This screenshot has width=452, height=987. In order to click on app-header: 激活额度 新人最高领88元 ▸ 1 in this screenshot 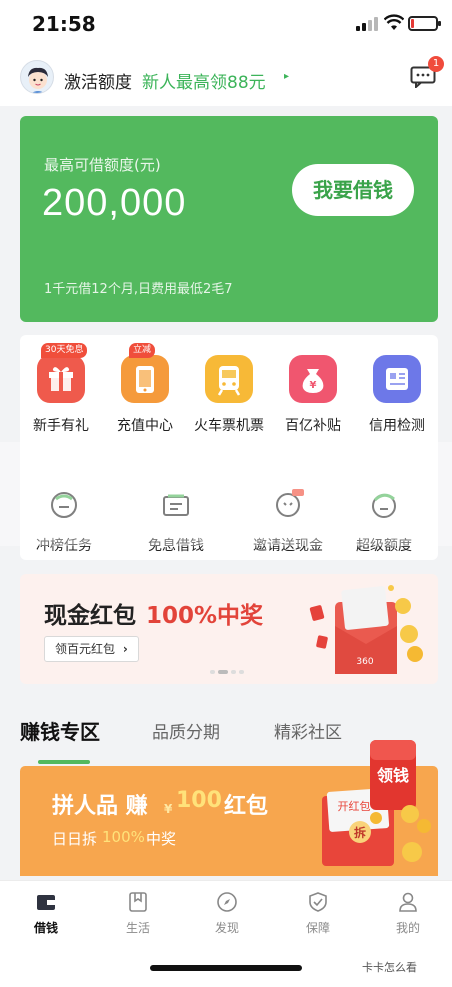, I will do `click(226, 77)`.